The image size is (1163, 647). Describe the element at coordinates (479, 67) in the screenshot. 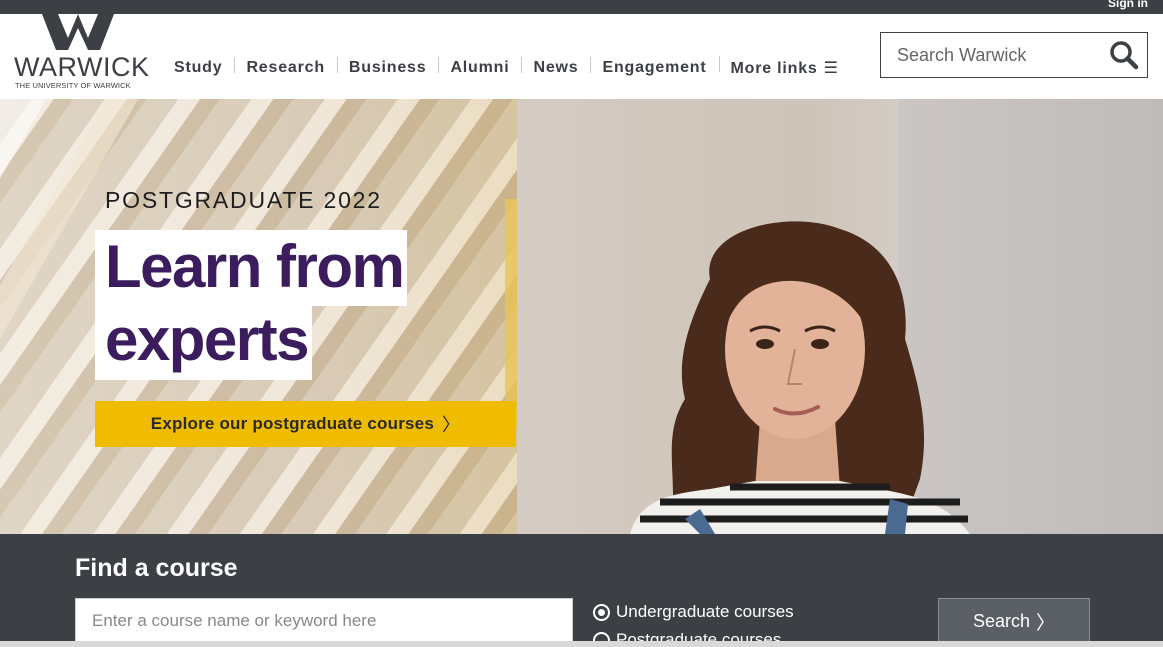

I see `nav-item-alumni: Alumni` at that location.